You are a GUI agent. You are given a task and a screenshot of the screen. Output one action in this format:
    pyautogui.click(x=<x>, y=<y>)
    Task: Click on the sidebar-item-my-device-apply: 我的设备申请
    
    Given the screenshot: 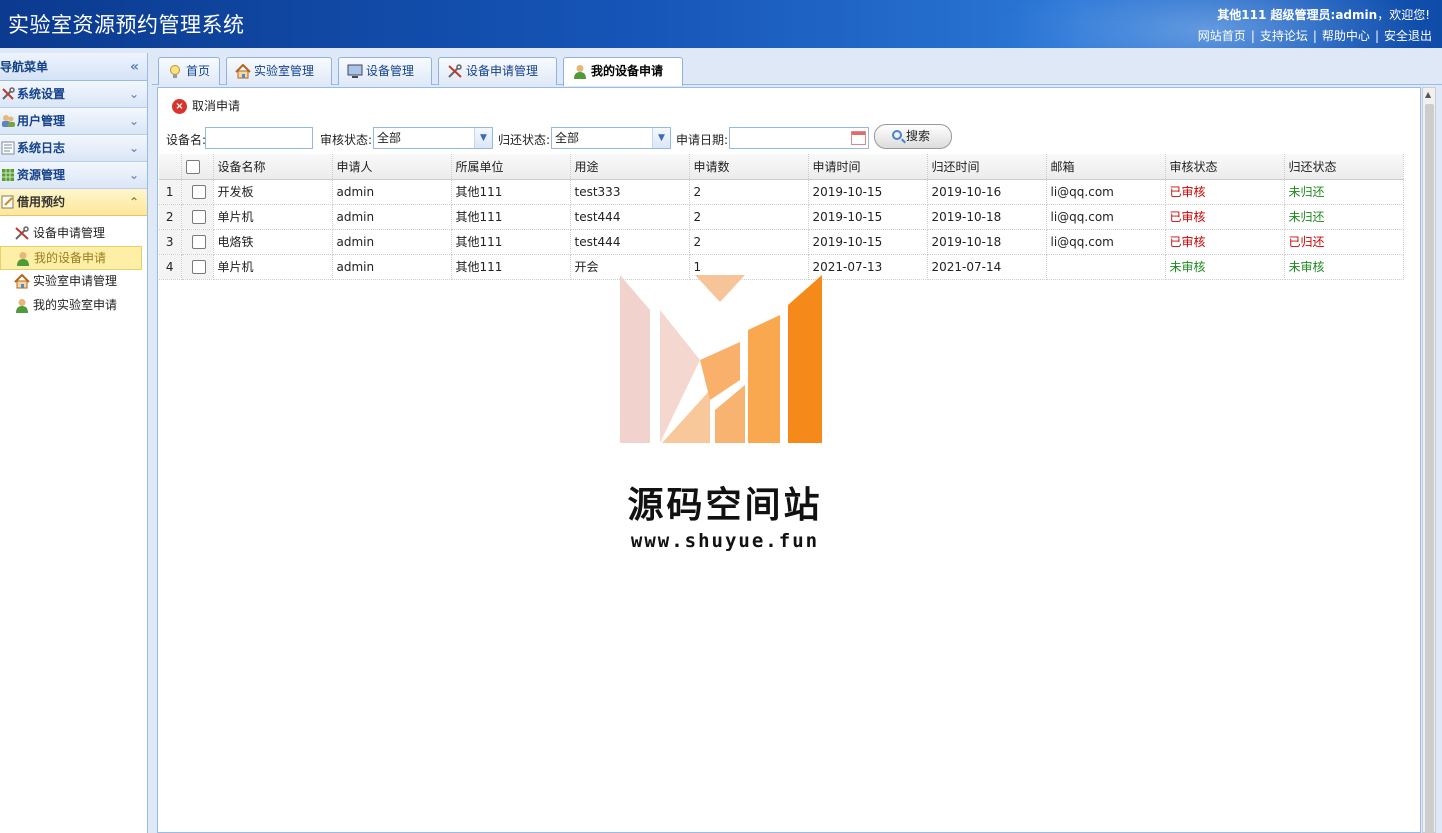 What is the action you would take?
    pyautogui.click(x=71, y=258)
    